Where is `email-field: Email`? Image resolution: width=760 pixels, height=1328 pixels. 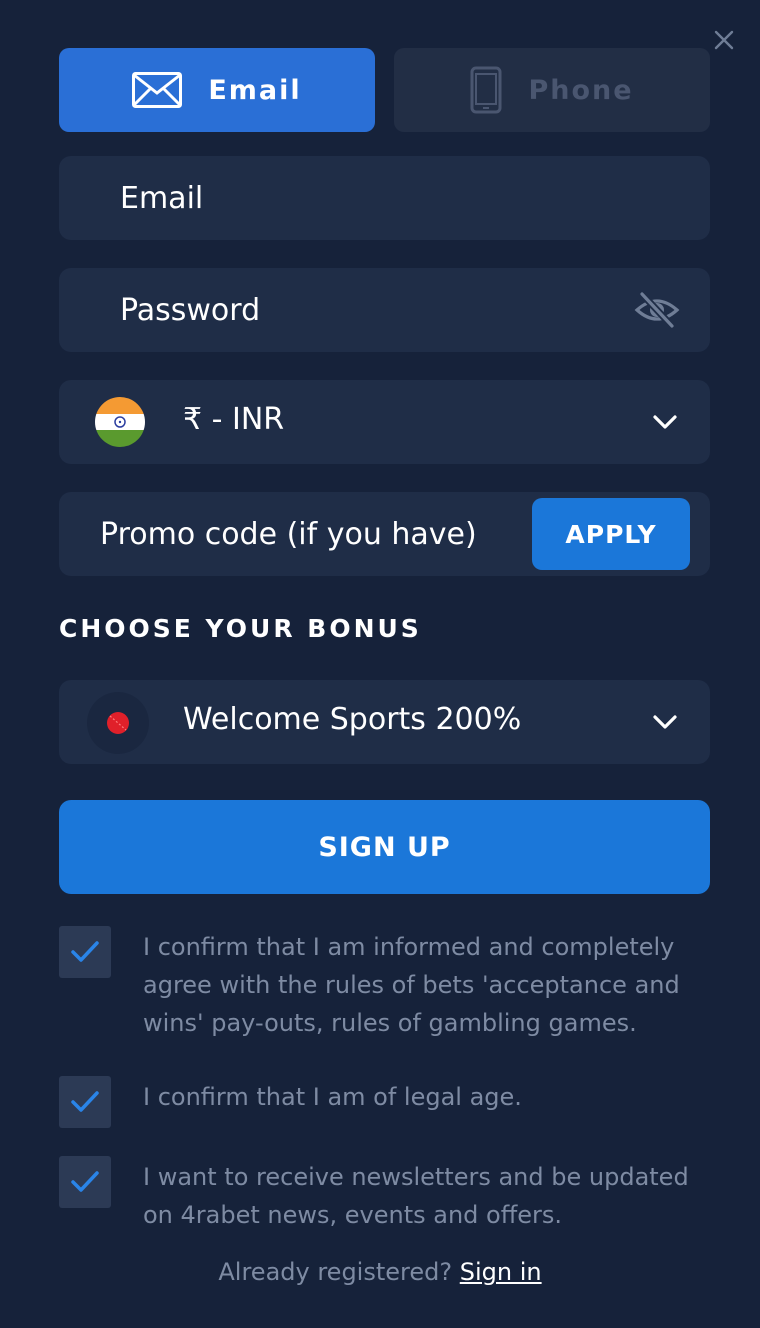 email-field: Email is located at coordinates (384, 198).